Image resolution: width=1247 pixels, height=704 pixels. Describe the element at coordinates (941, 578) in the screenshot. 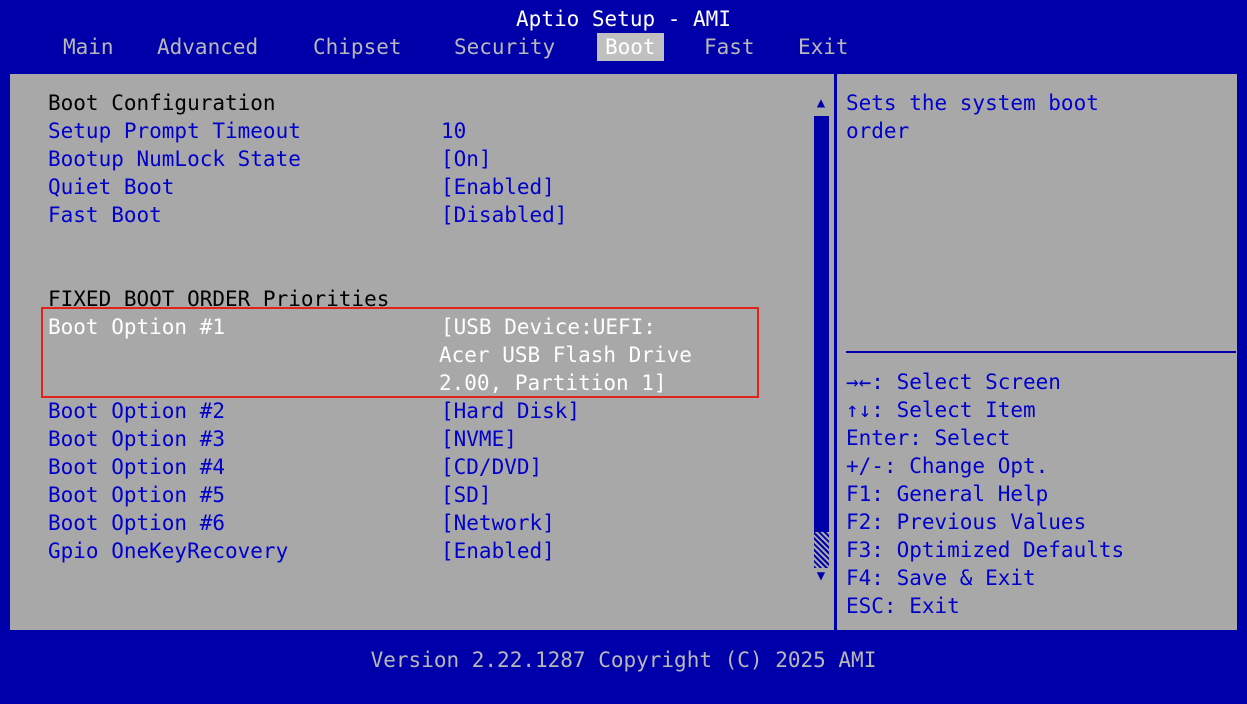

I see `help-key-f4: F4: Save & Exit` at that location.